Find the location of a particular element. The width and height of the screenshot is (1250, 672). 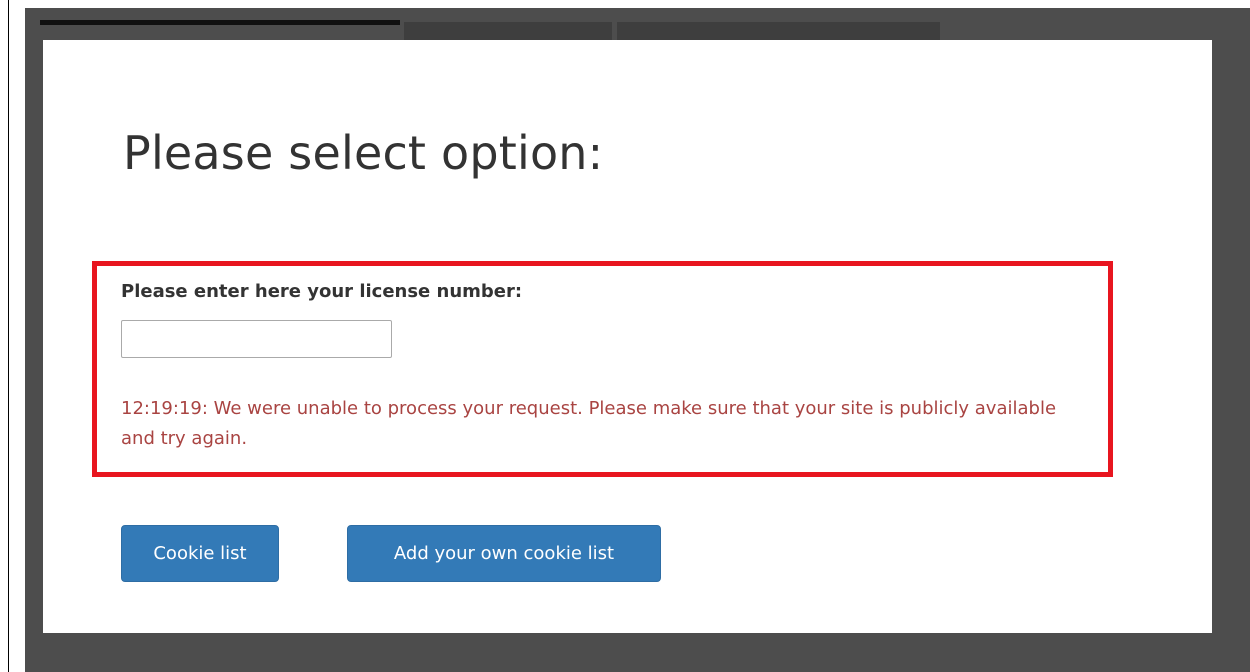

add-own-cookie-list-button: Add your own cookie list is located at coordinates (504, 553).